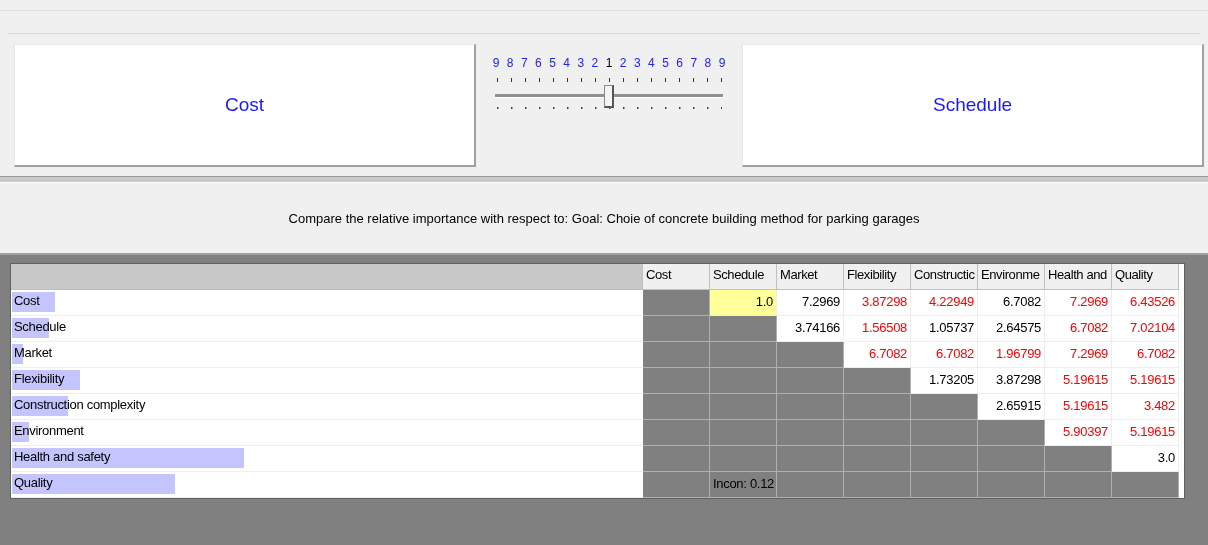 The width and height of the screenshot is (1208, 545). Describe the element at coordinates (973, 105) in the screenshot. I see `criterion-panel: Schedule` at that location.